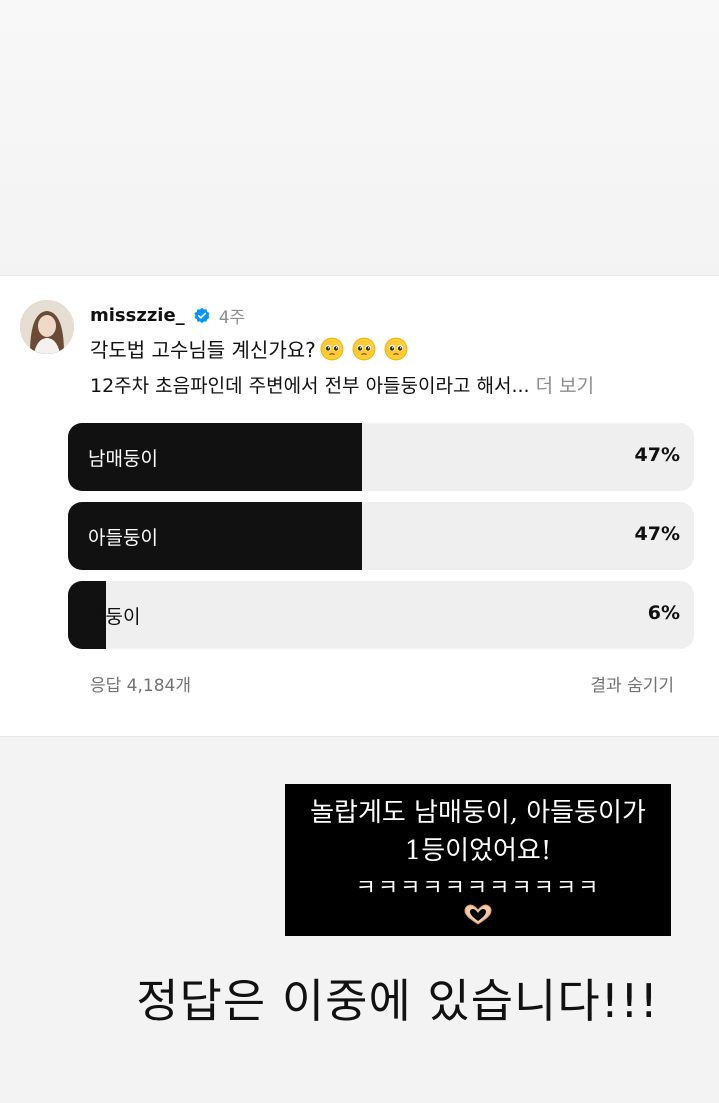  Describe the element at coordinates (478, 888) in the screenshot. I see `story-caption-line-3: ㅋㅋㅋㅋㅋㅋㅋㅋㅋㅋㅋ` at that location.